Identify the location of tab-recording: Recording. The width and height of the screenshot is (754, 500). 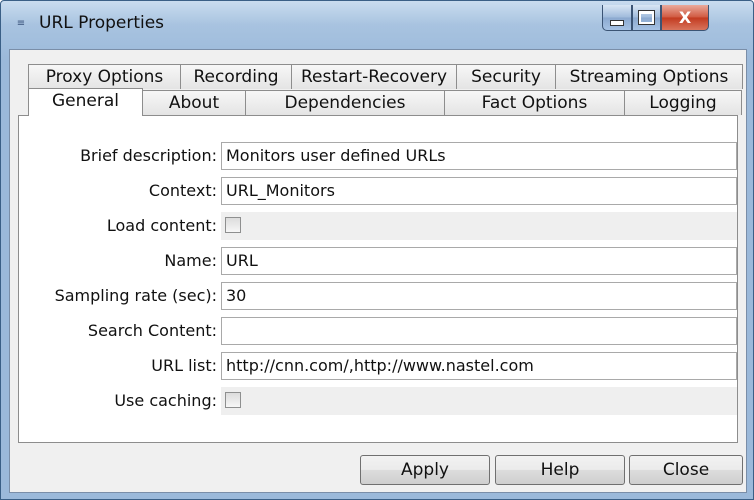
(236, 76).